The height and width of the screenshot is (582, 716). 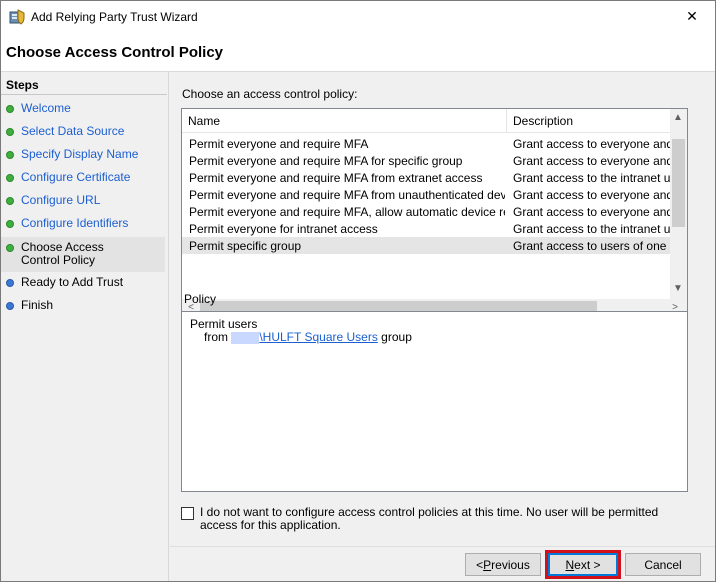 What do you see at coordinates (692, 16) in the screenshot?
I see `close-icon: ✕` at bounding box center [692, 16].